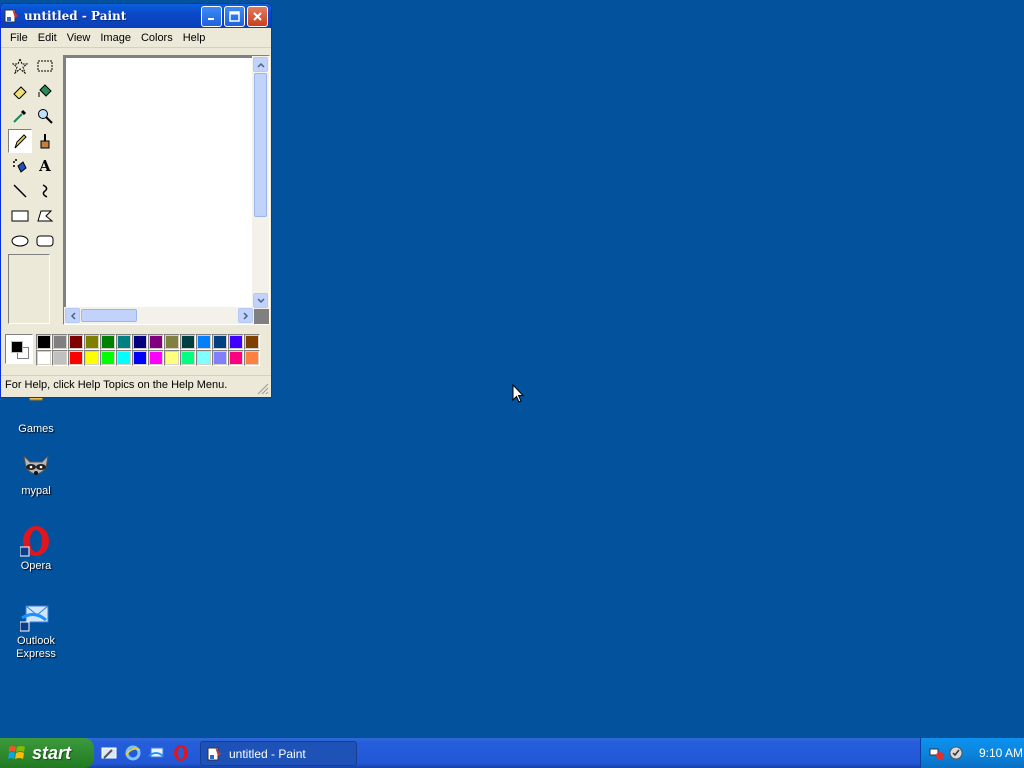 Image resolution: width=1024 pixels, height=768 pixels. What do you see at coordinates (109, 315) in the screenshot?
I see `horizontal-scroll-thumb` at bounding box center [109, 315].